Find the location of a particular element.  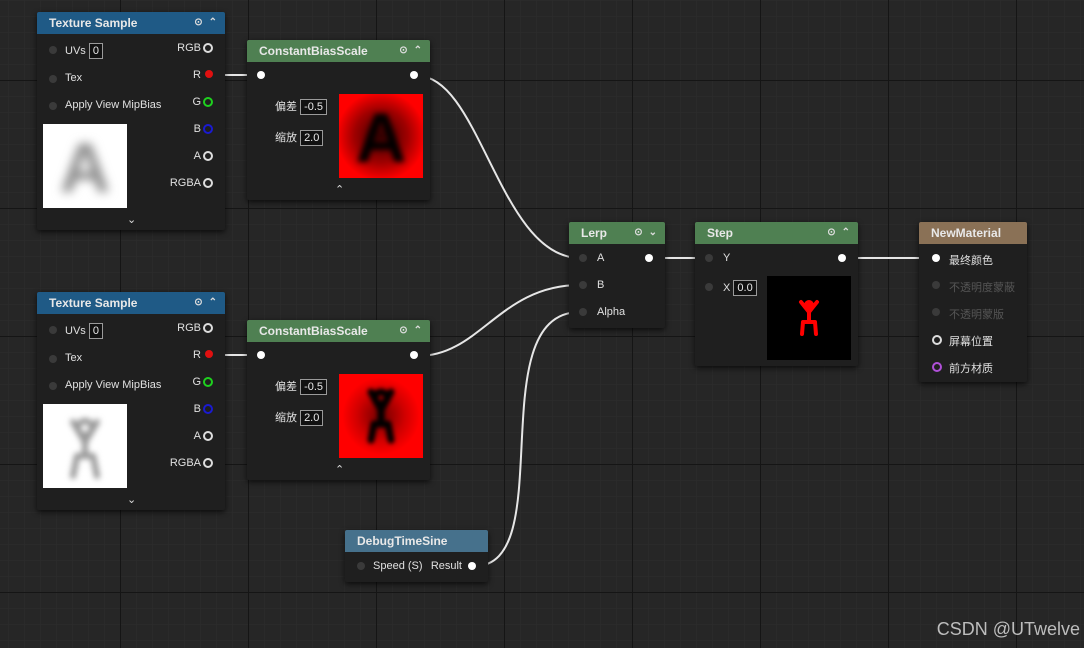

preview-letter-a: A is located at coordinates (85, 168).